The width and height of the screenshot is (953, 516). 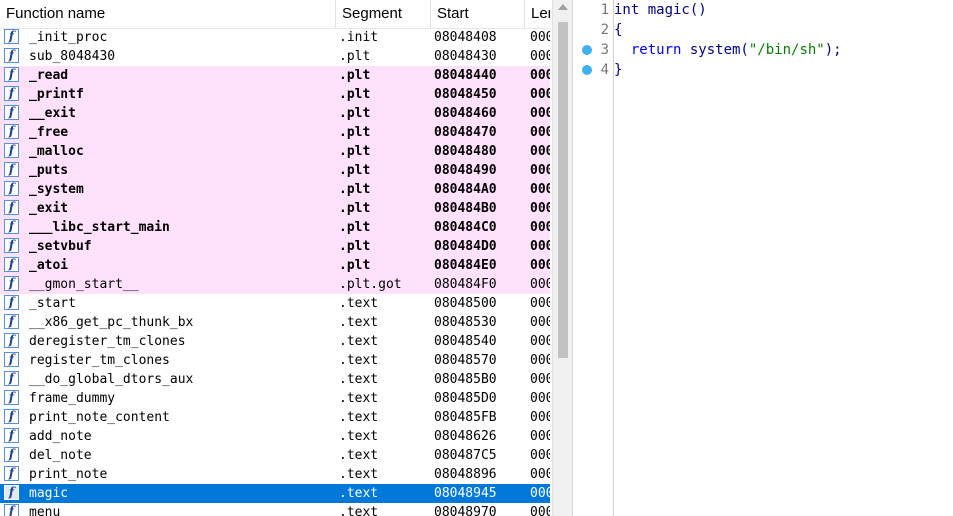 I want to click on function-row: f _setvbuf .plt 080484D0 000, so click(x=275, y=246).